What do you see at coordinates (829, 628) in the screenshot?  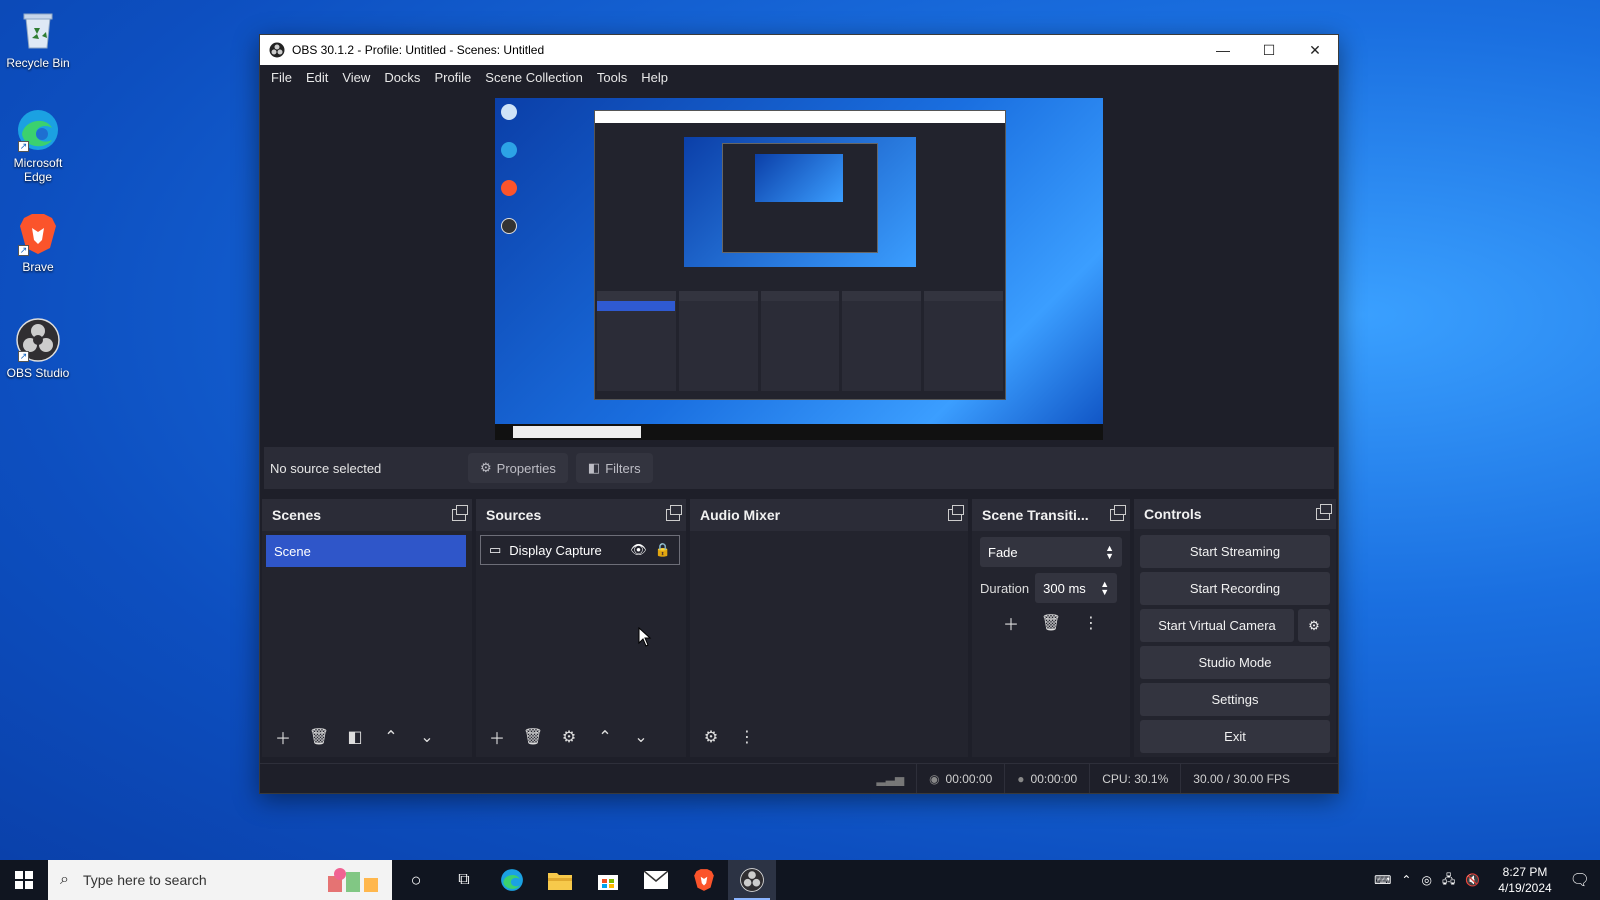 I see `audio-mixer-dock: Audio Mixer ⚙ ⋮` at bounding box center [829, 628].